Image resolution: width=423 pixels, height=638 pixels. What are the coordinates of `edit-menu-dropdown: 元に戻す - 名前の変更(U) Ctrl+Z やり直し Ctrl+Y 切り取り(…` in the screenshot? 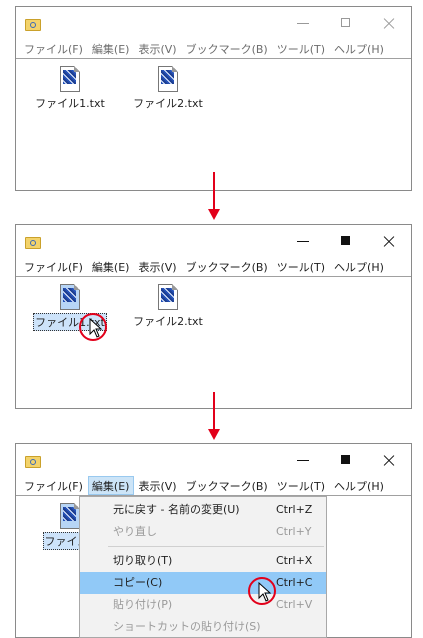 It's located at (203, 567).